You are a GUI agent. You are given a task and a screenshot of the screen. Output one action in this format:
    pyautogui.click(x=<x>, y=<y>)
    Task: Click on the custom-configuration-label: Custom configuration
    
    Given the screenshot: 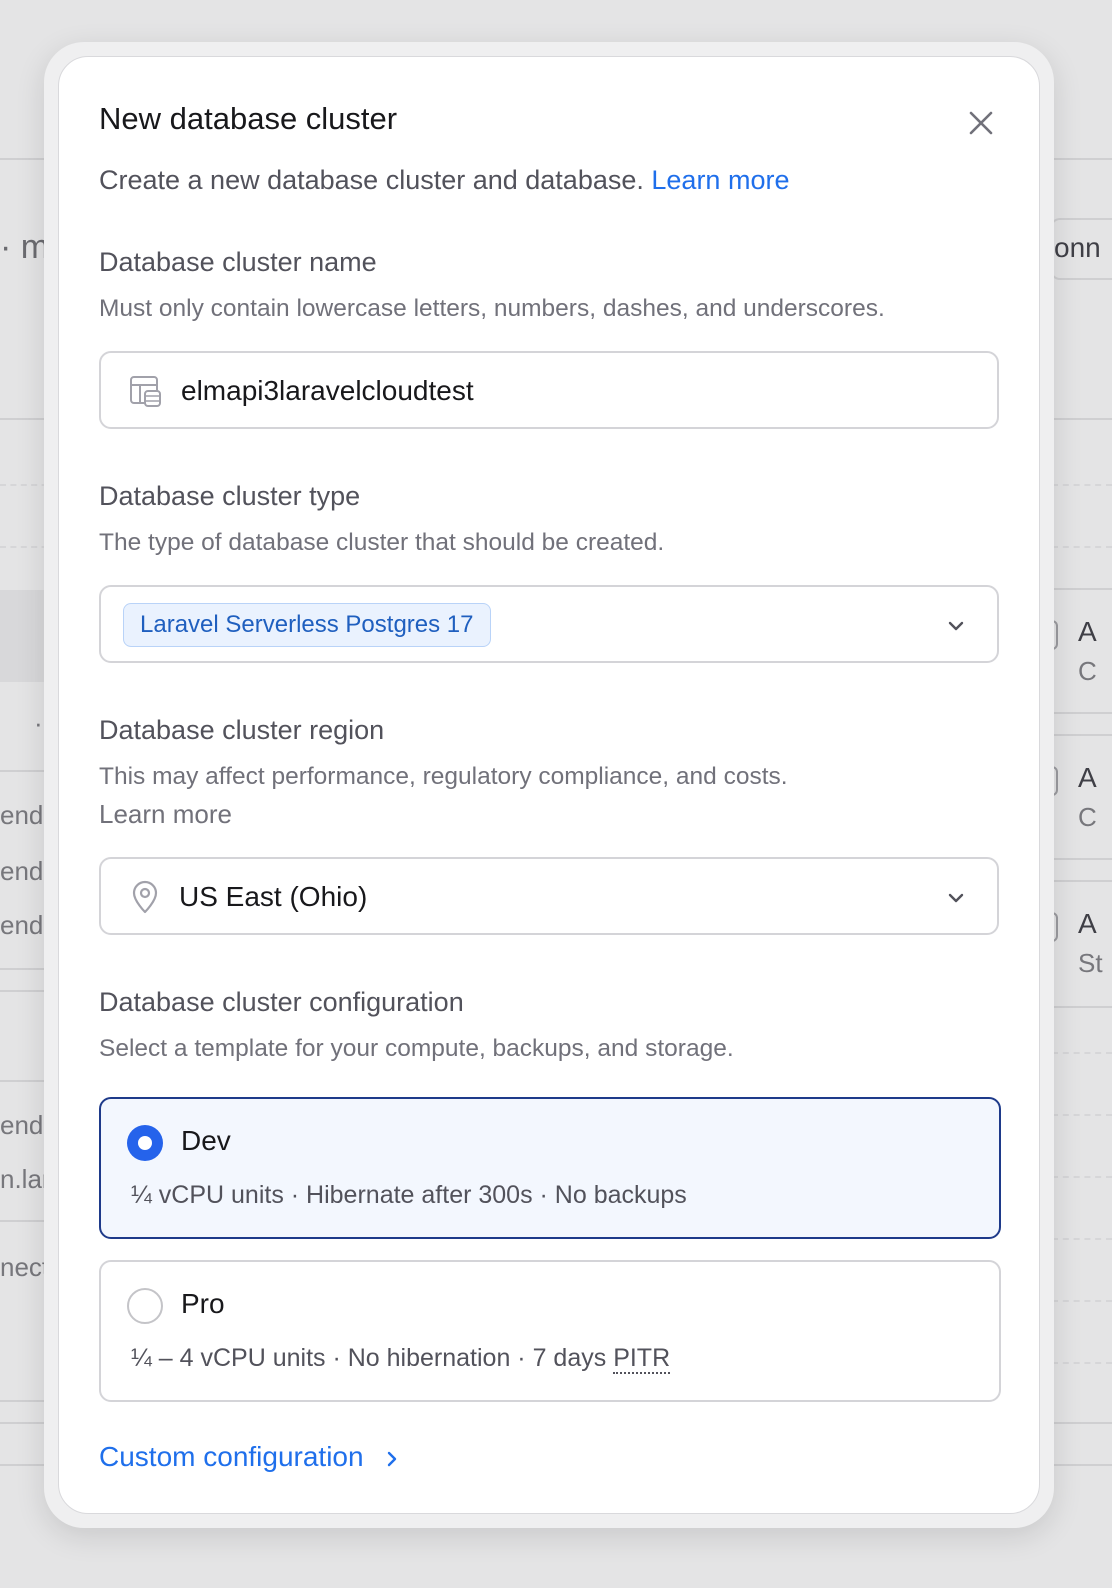 What is the action you would take?
    pyautogui.click(x=231, y=1456)
    